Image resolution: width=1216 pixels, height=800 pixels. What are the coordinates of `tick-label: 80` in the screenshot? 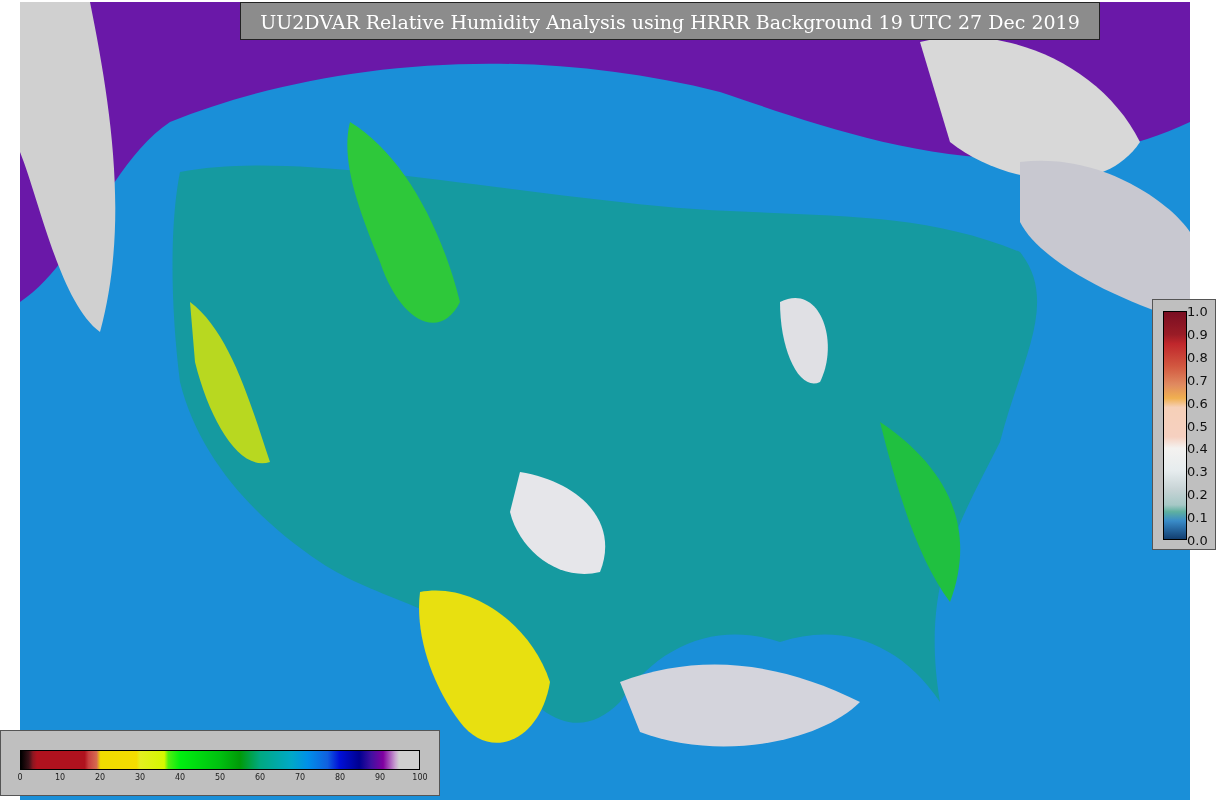 It's located at (340, 777).